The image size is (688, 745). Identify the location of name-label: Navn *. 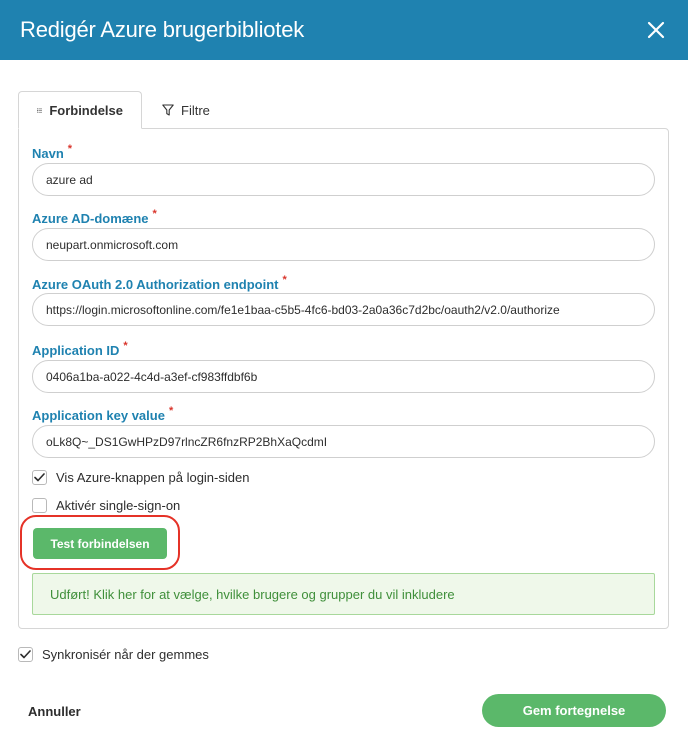
(52, 152).